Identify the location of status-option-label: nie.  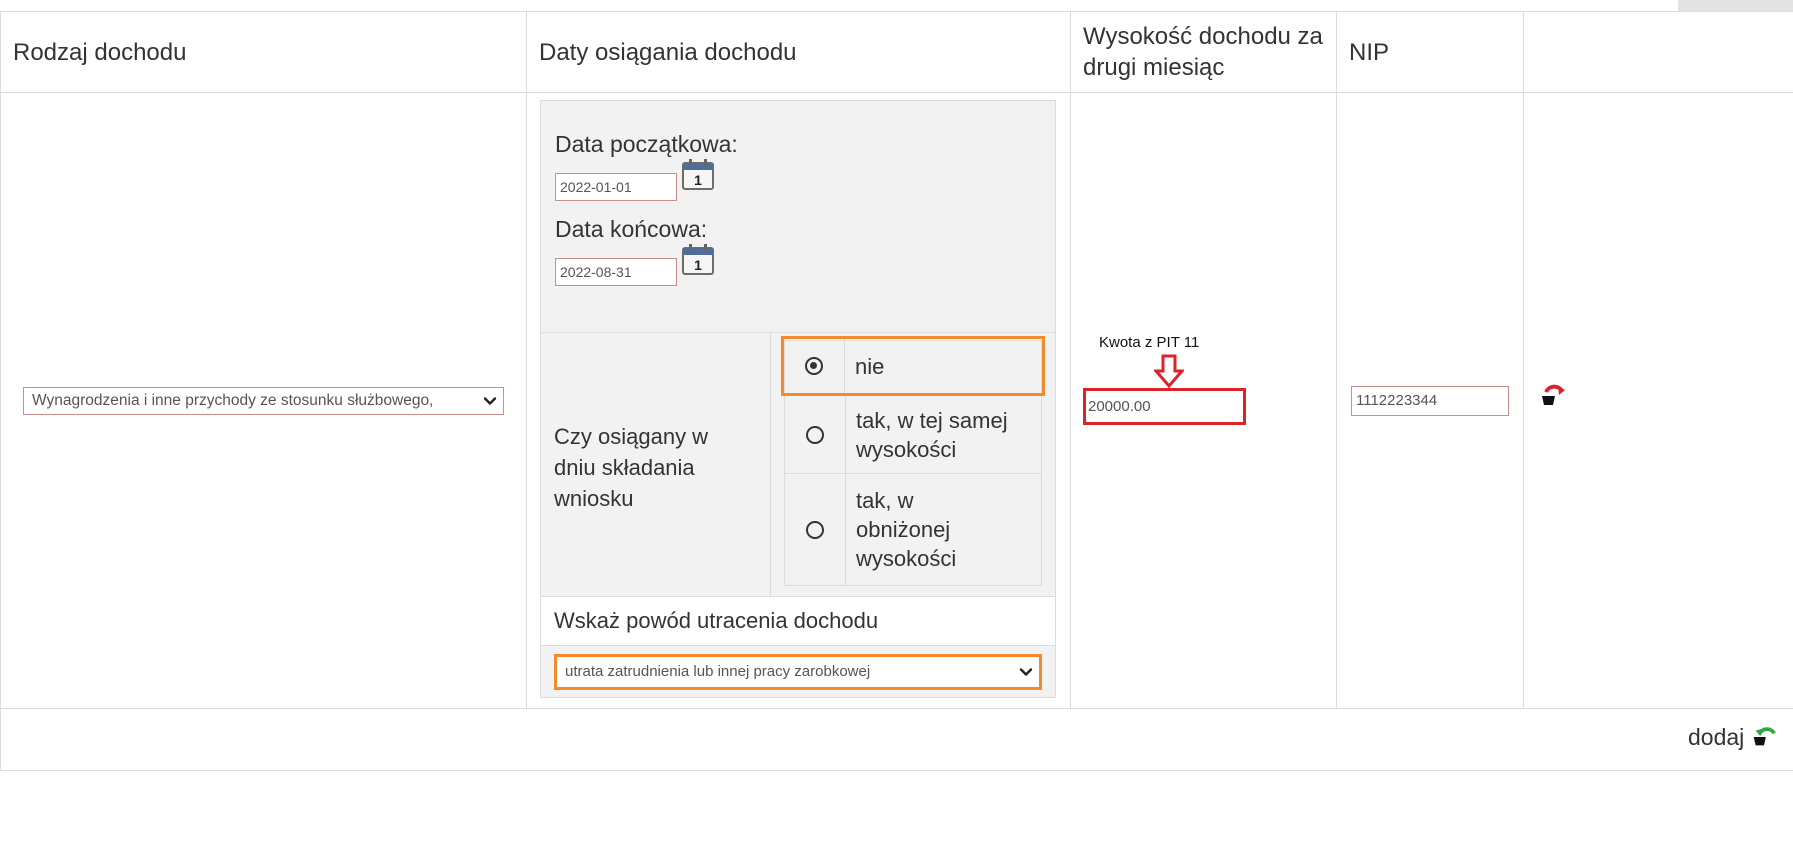
(870, 366).